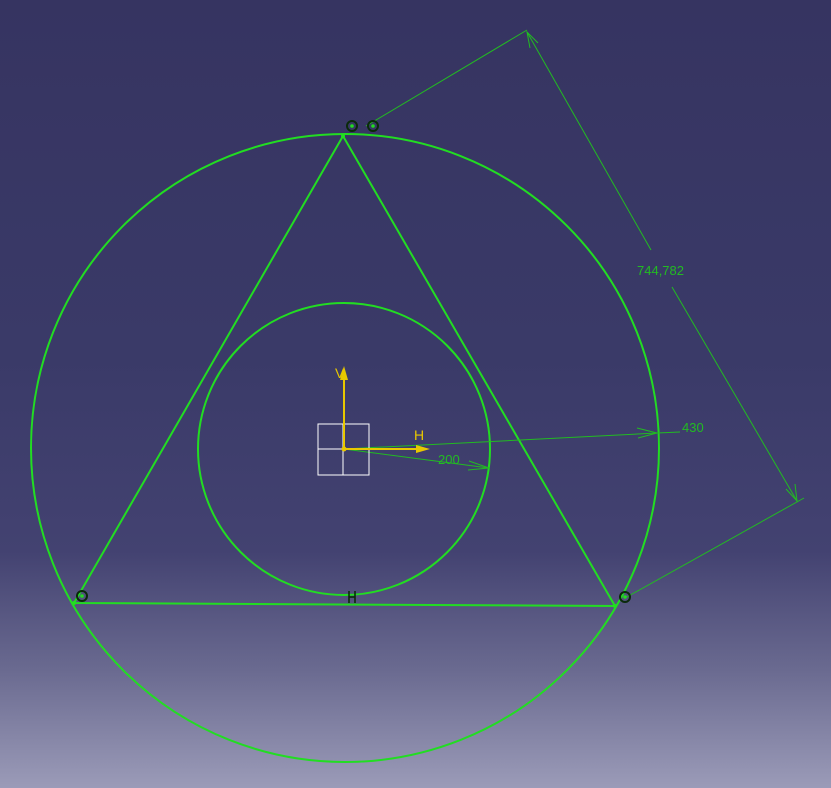 The image size is (831, 788). I want to click on outer-radius-dimension: 430, so click(523, 435).